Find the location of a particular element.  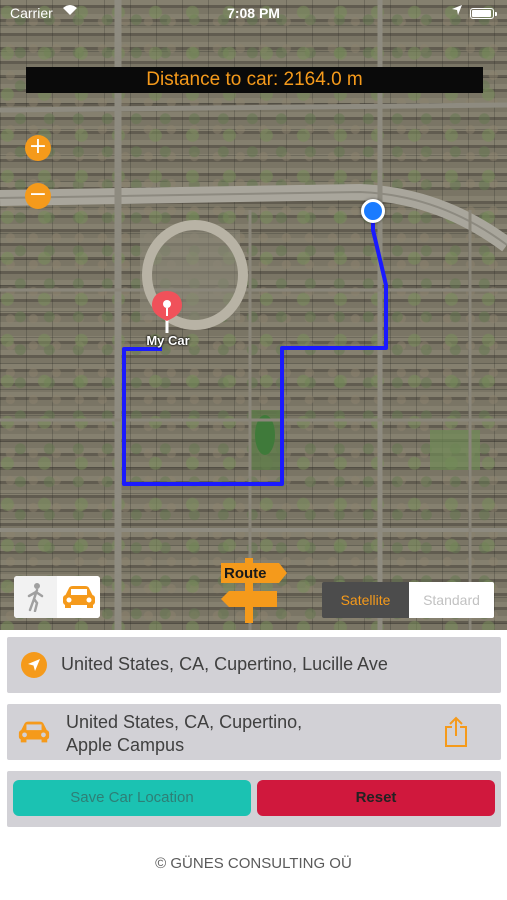

car-icon is located at coordinates (34, 732).